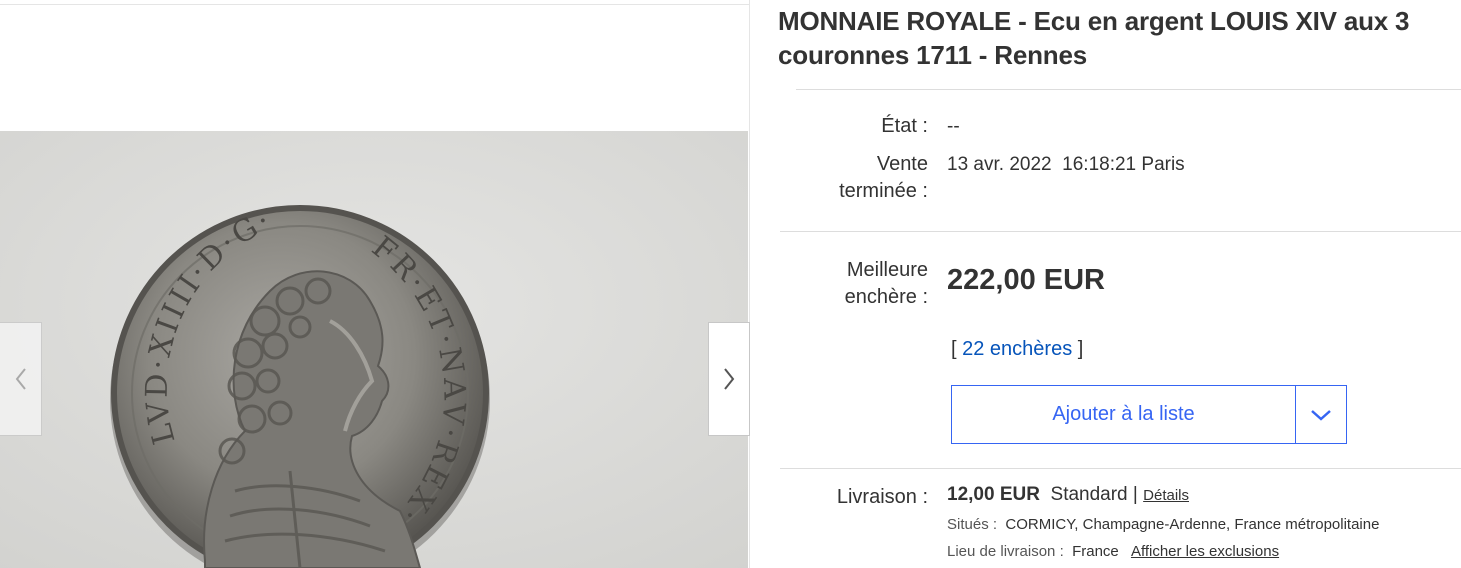 The image size is (1461, 568). I want to click on sale-ended-label-line2: terminée :, so click(883, 191).